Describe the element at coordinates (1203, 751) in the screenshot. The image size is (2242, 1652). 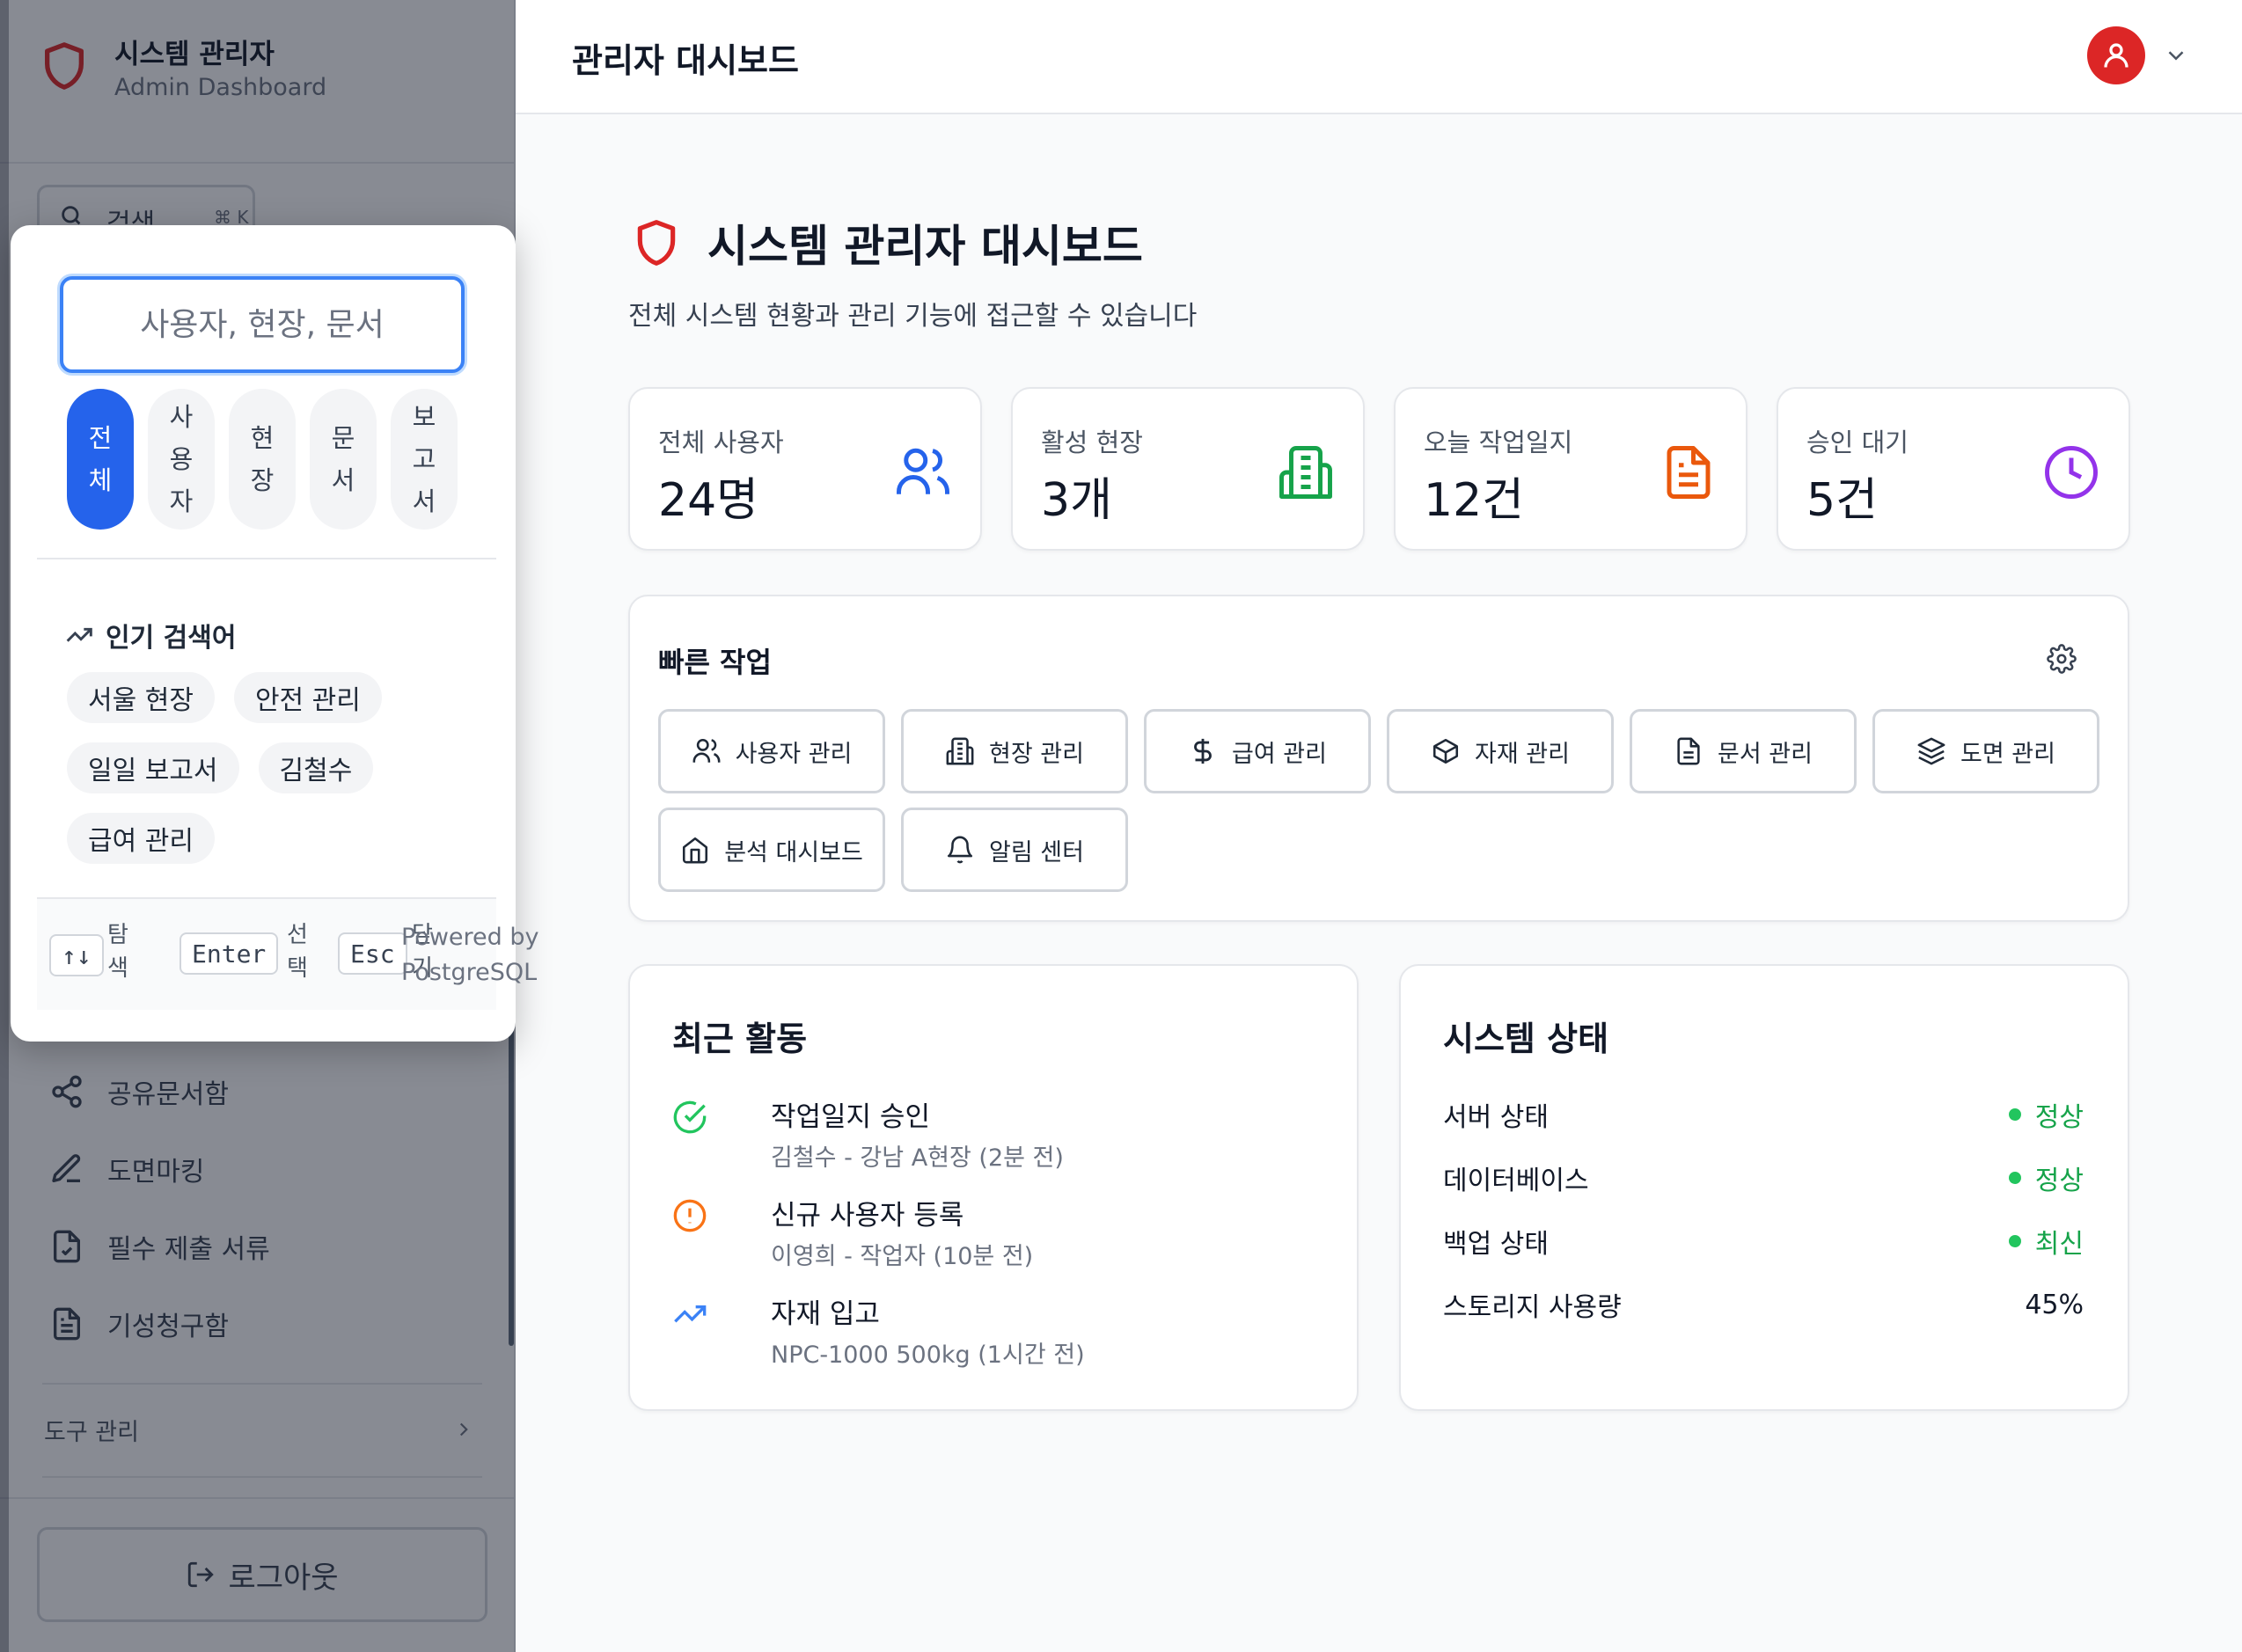
I see `dollar-icon` at that location.